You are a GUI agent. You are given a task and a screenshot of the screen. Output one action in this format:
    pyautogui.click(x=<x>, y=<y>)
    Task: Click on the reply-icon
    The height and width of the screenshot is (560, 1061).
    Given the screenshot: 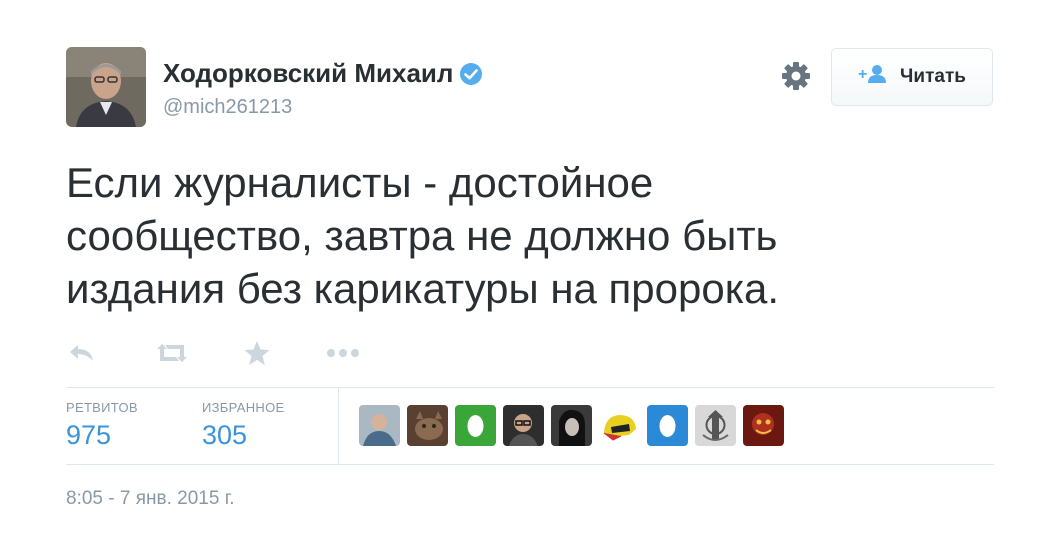 What is the action you would take?
    pyautogui.click(x=82, y=353)
    